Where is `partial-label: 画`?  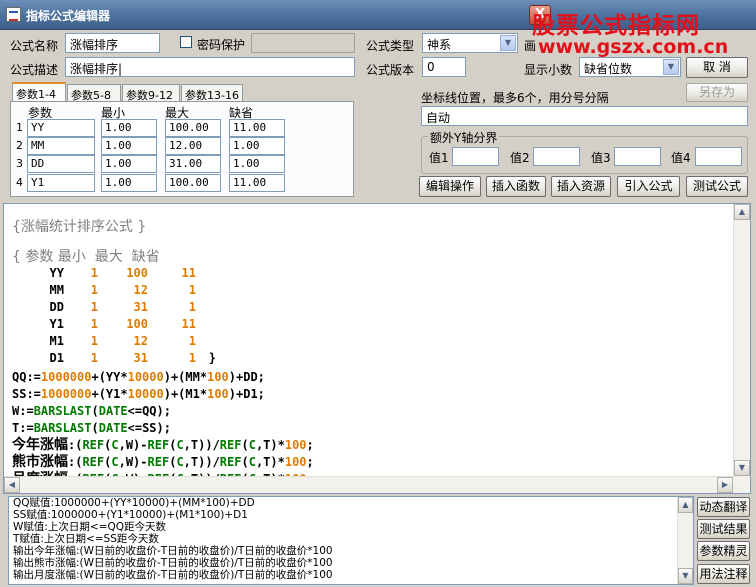 partial-label: 画 is located at coordinates (530, 46).